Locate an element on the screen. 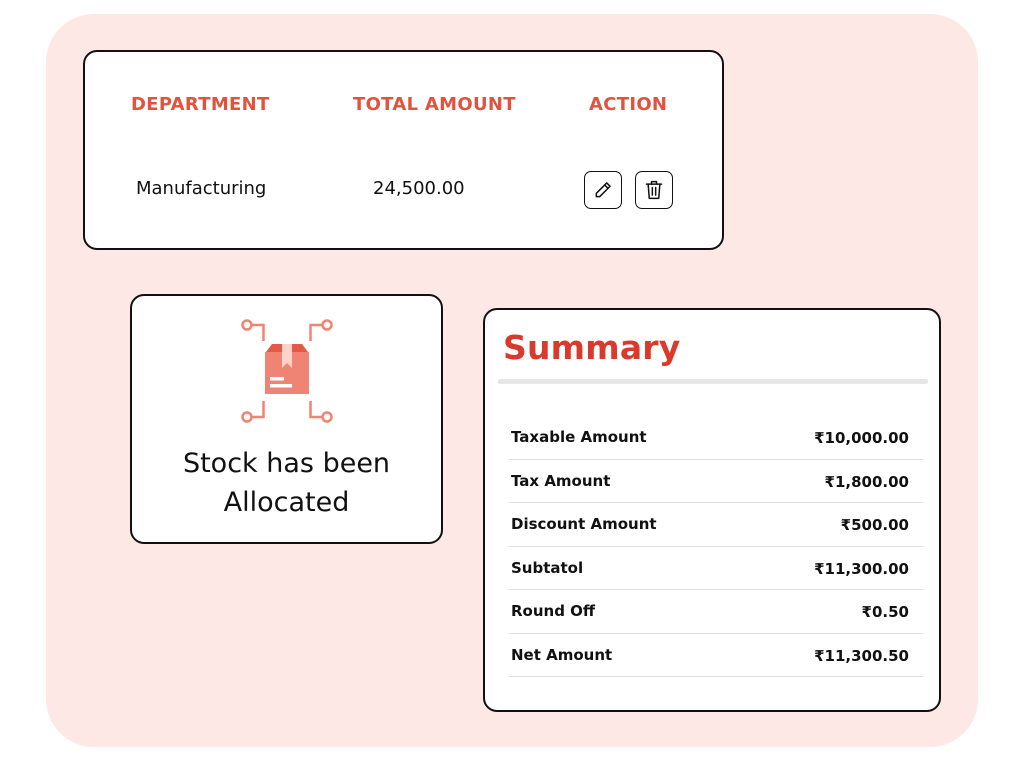 The width and height of the screenshot is (1024, 761). summary-row-value: ₹0.50 is located at coordinates (885, 612).